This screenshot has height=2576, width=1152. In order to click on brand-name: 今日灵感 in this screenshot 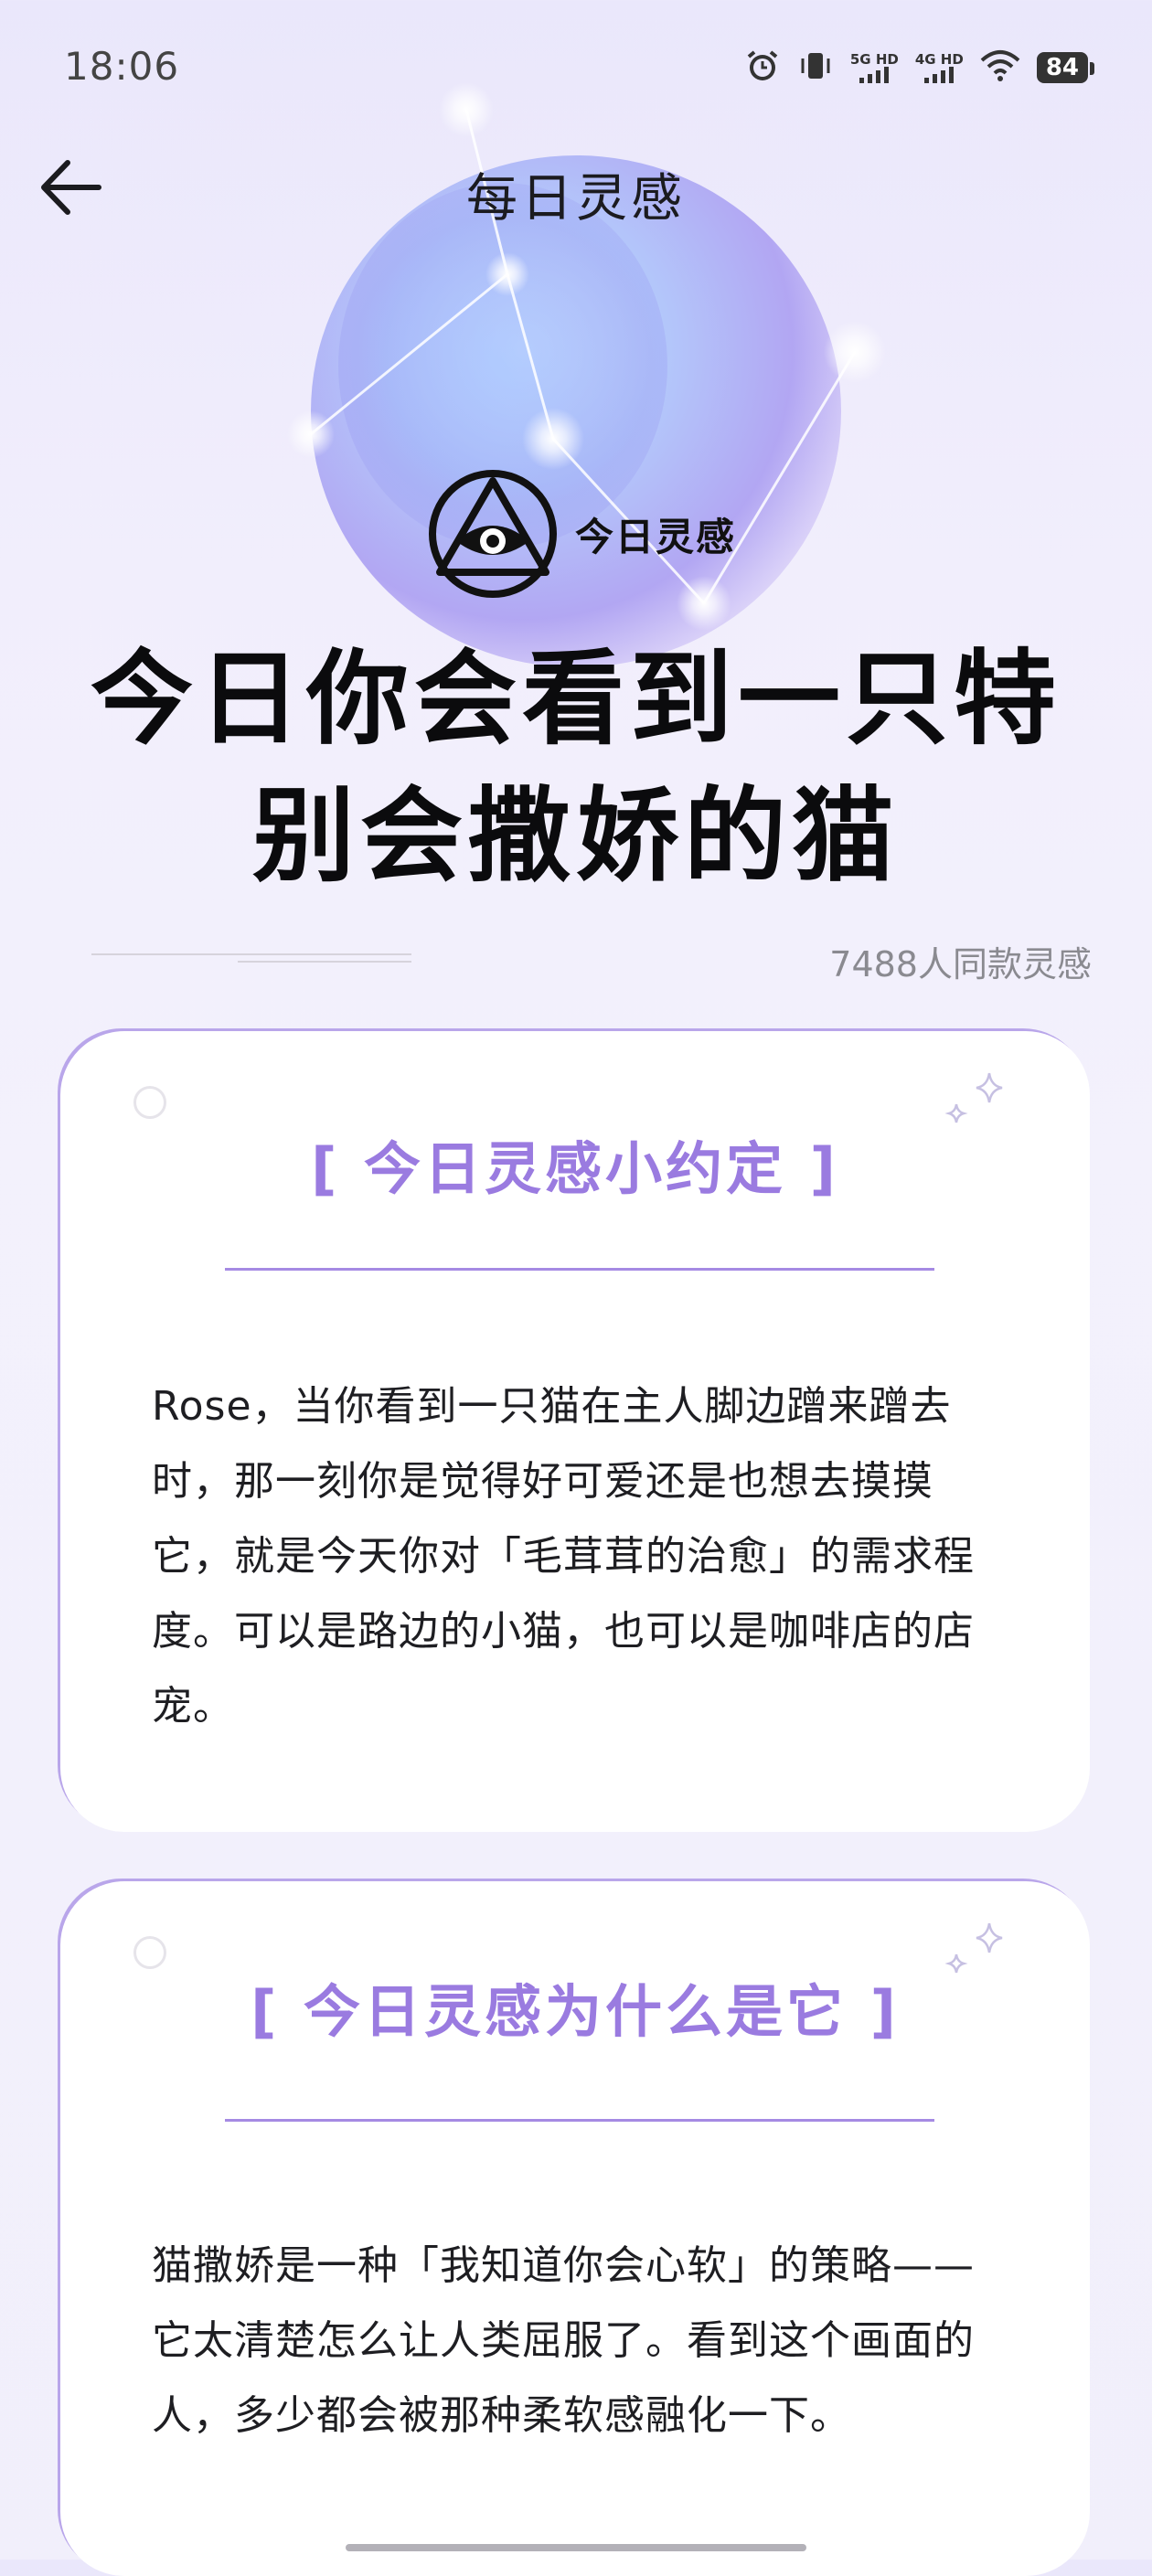, I will do `click(656, 536)`.